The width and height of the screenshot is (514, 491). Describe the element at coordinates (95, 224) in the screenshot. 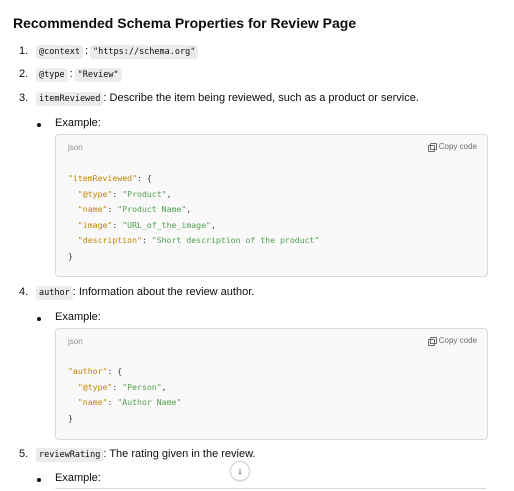

I see `code-key: "image"` at that location.